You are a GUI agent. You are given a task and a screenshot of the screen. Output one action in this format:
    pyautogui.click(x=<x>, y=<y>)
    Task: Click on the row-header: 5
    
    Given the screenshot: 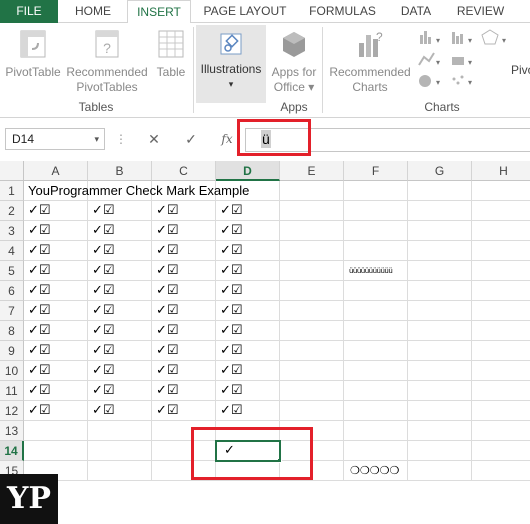 What is the action you would take?
    pyautogui.click(x=12, y=271)
    